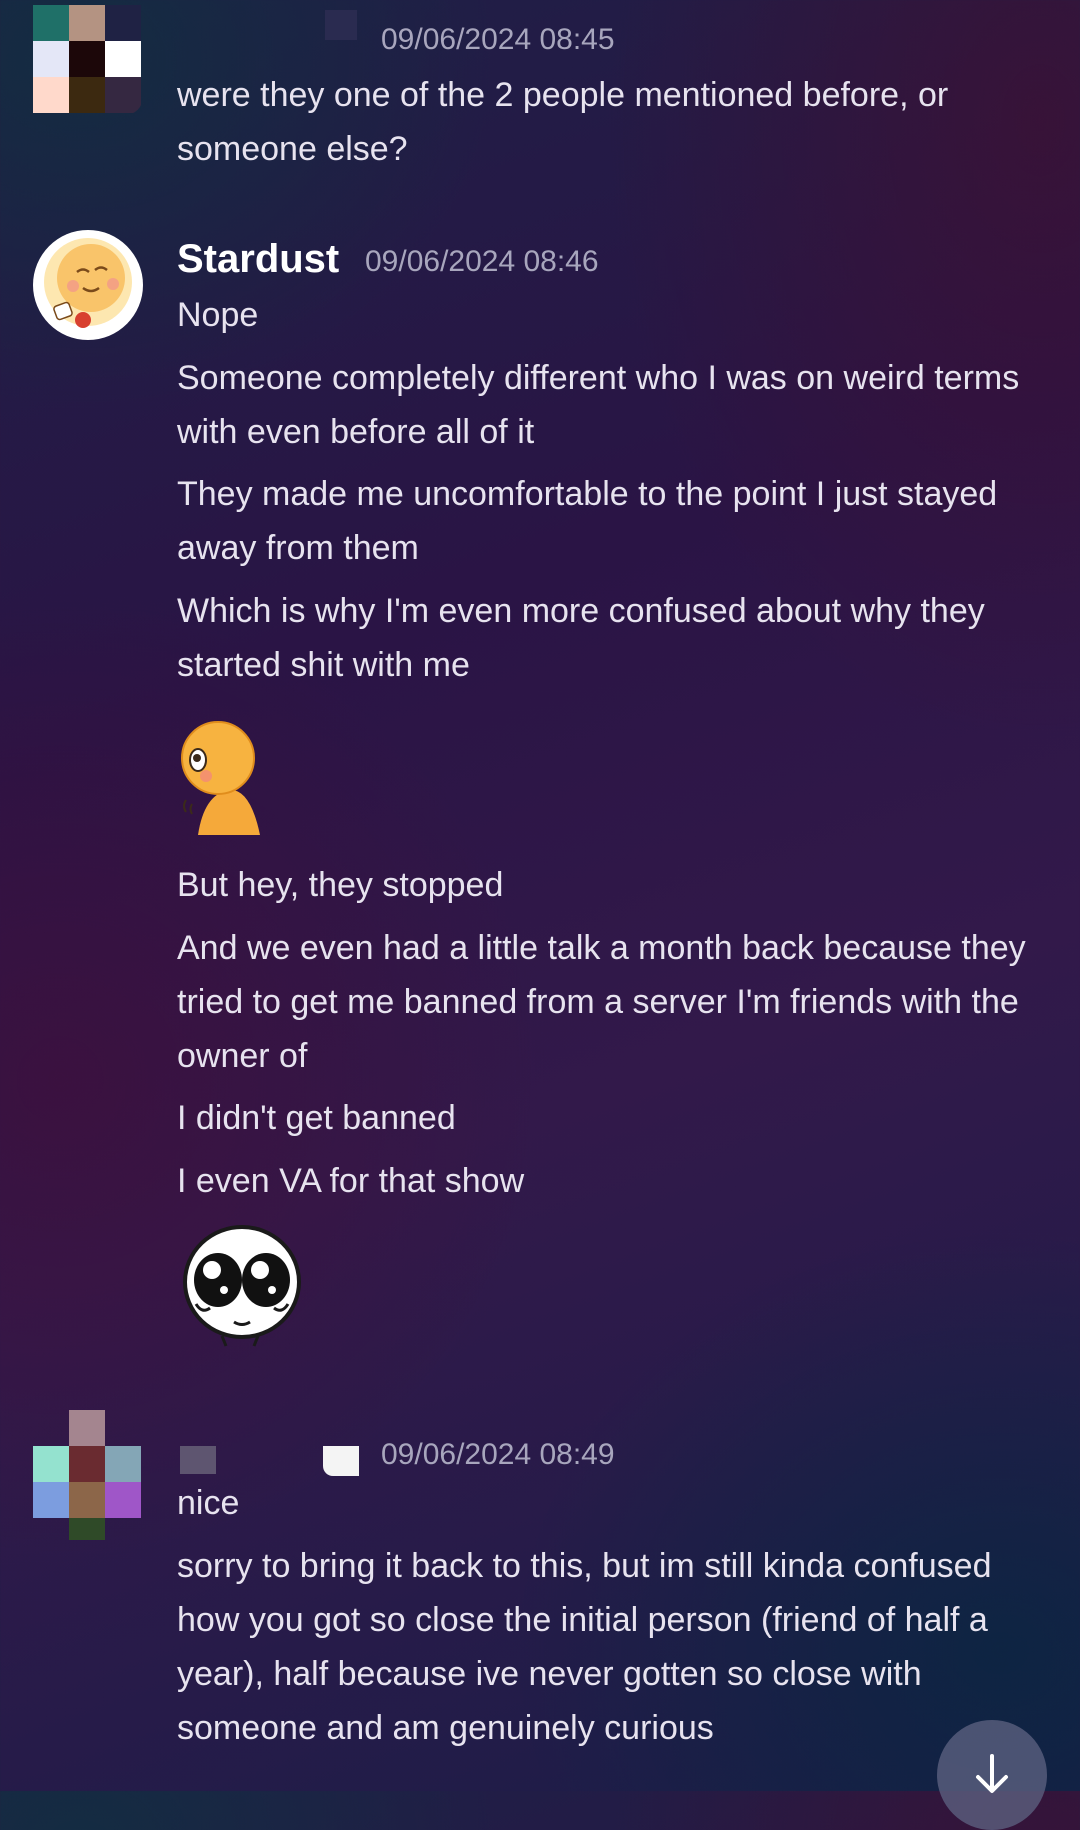  What do you see at coordinates (341, 25) in the screenshot?
I see `redacted-username` at bounding box center [341, 25].